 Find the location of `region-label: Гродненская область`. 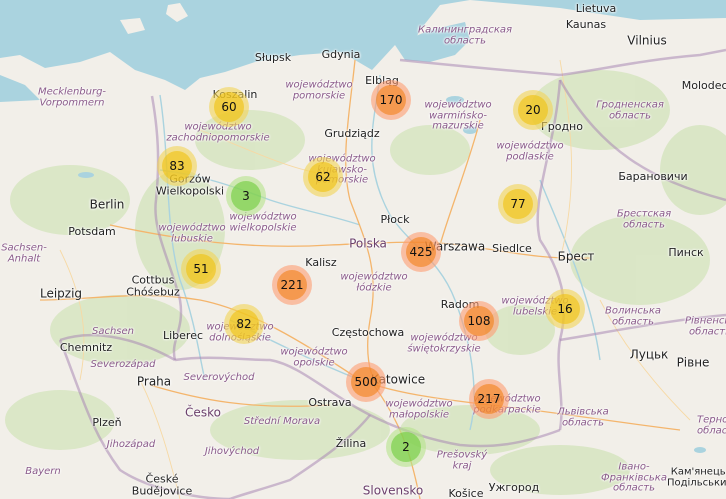

region-label: Гродненская область is located at coordinates (630, 110).